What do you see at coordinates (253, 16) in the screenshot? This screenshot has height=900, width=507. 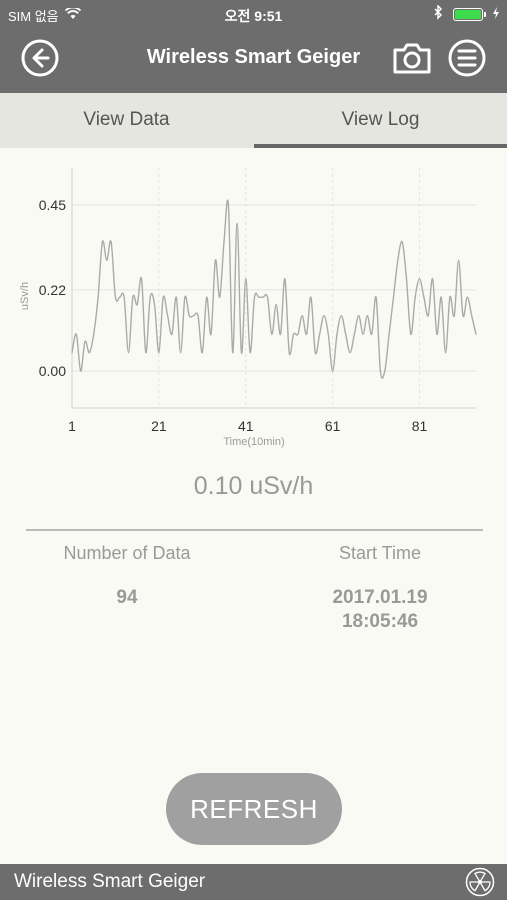 I see `status-time: 오전 9:51` at bounding box center [253, 16].